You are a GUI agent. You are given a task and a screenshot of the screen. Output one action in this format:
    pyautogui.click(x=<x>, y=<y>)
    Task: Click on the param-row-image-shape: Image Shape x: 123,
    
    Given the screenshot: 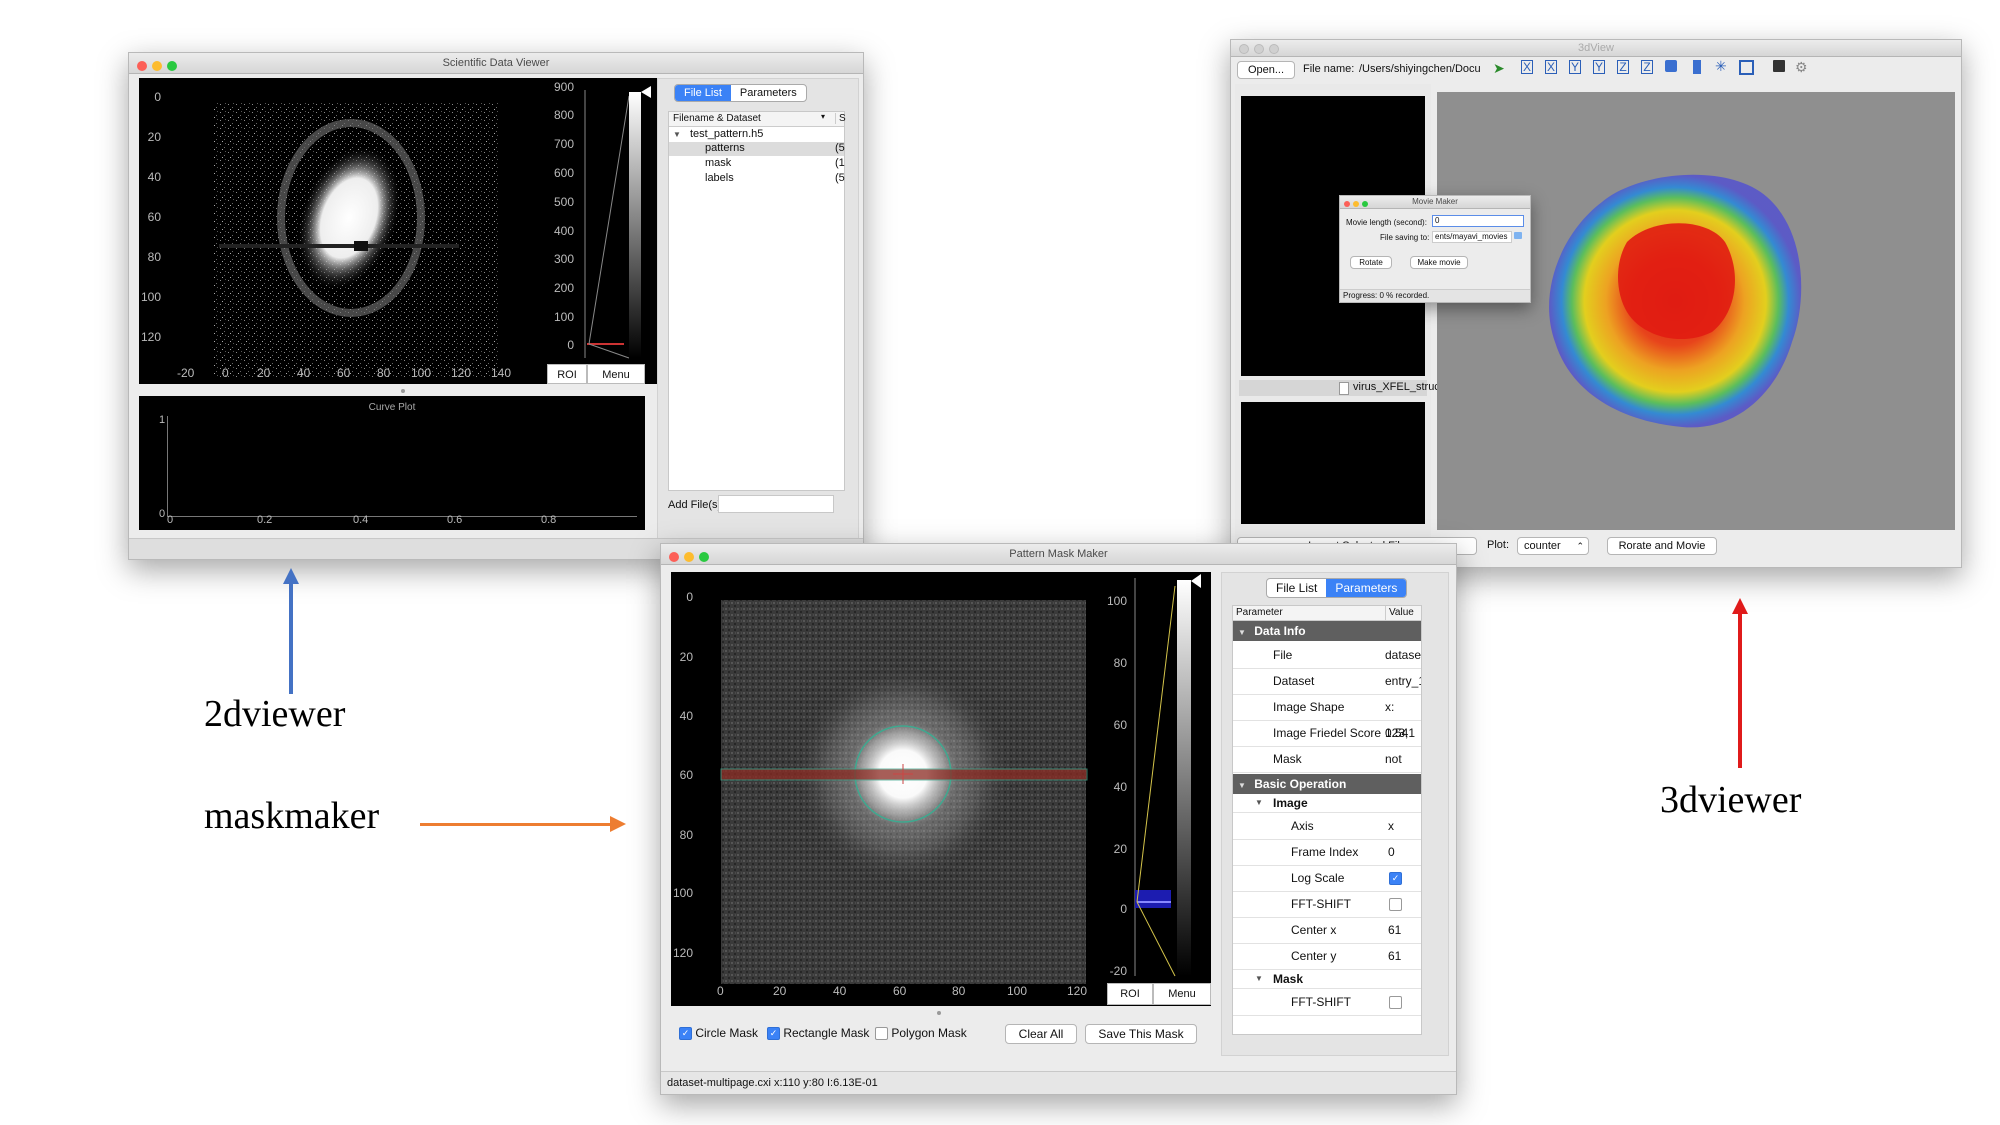 What is the action you would take?
    pyautogui.click(x=1327, y=717)
    